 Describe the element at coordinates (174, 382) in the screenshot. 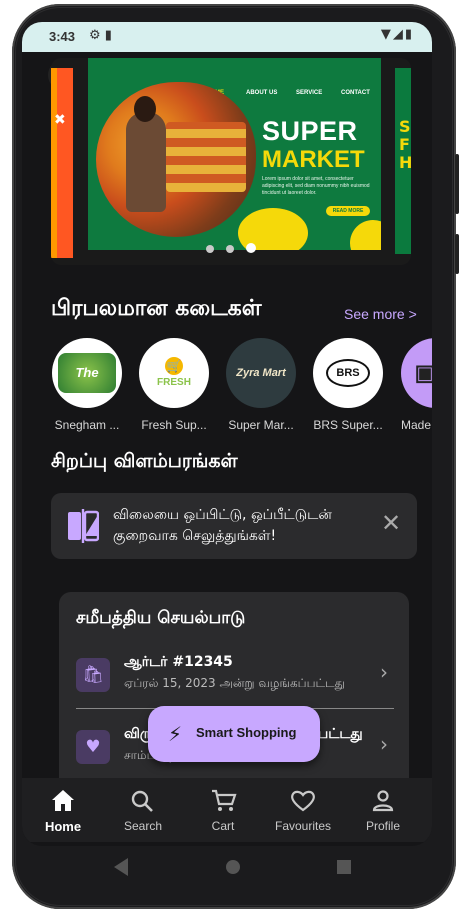

I see `fresh-logo-text: FRESH` at that location.